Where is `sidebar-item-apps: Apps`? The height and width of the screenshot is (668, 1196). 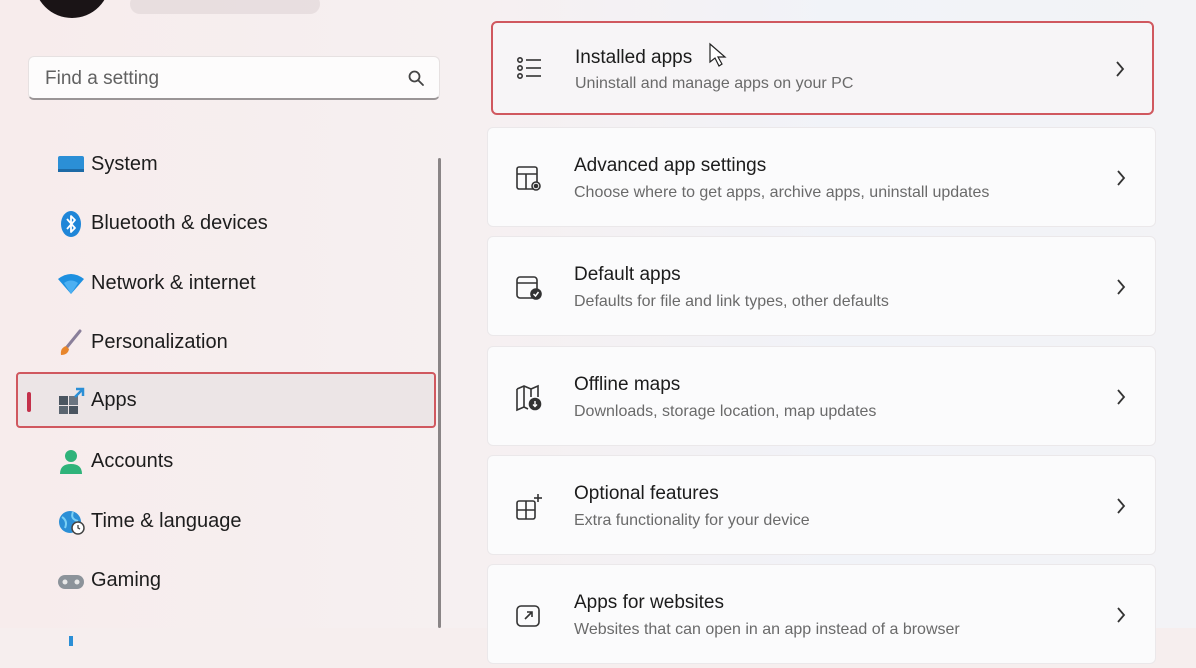 sidebar-item-apps: Apps is located at coordinates (226, 400).